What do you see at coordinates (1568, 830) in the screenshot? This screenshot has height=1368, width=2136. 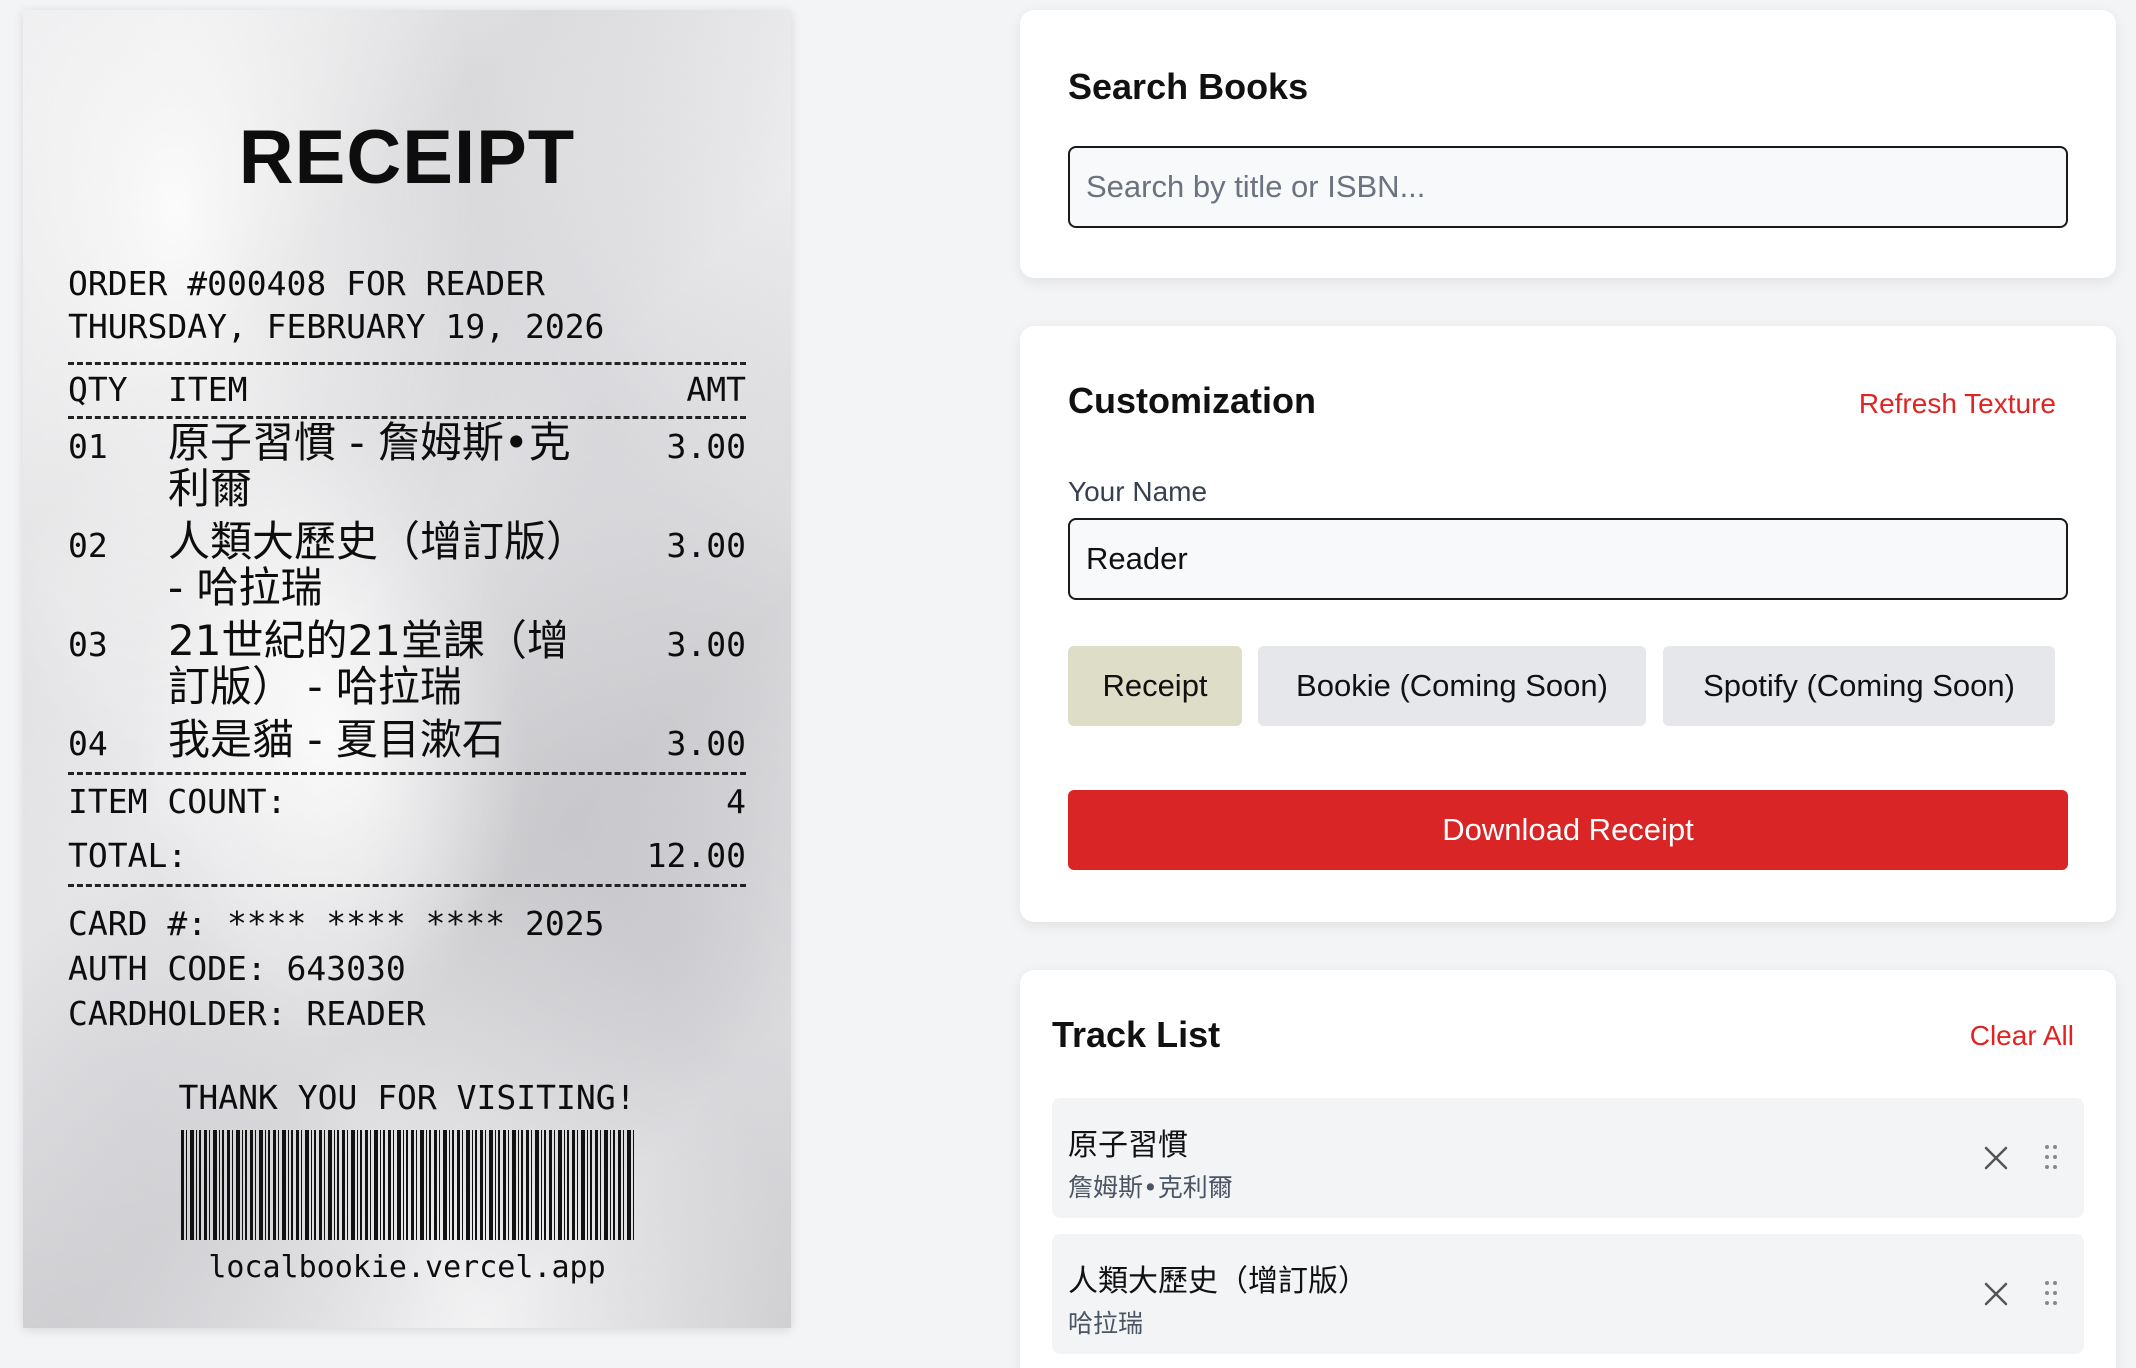 I see `download-receipt-button: Download Receipt` at bounding box center [1568, 830].